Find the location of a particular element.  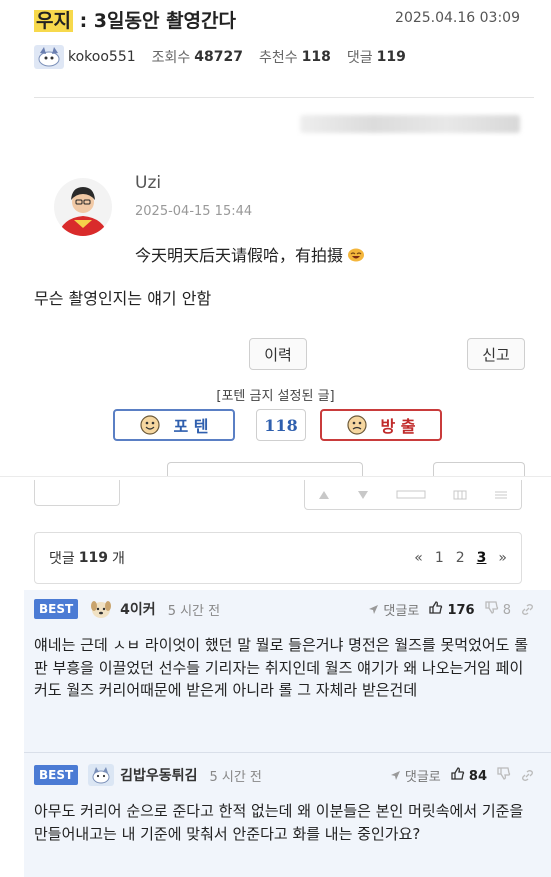

comment-actions: 댓글로 176 8 is located at coordinates (451, 609).